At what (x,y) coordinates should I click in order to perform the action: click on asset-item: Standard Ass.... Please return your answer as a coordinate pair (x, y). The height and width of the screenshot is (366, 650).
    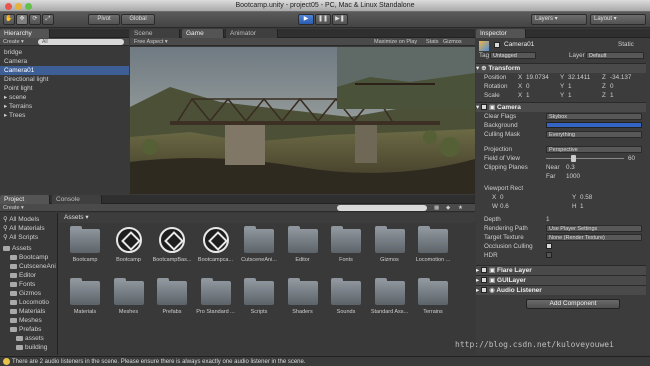
    Looking at the image, I should click on (390, 301).